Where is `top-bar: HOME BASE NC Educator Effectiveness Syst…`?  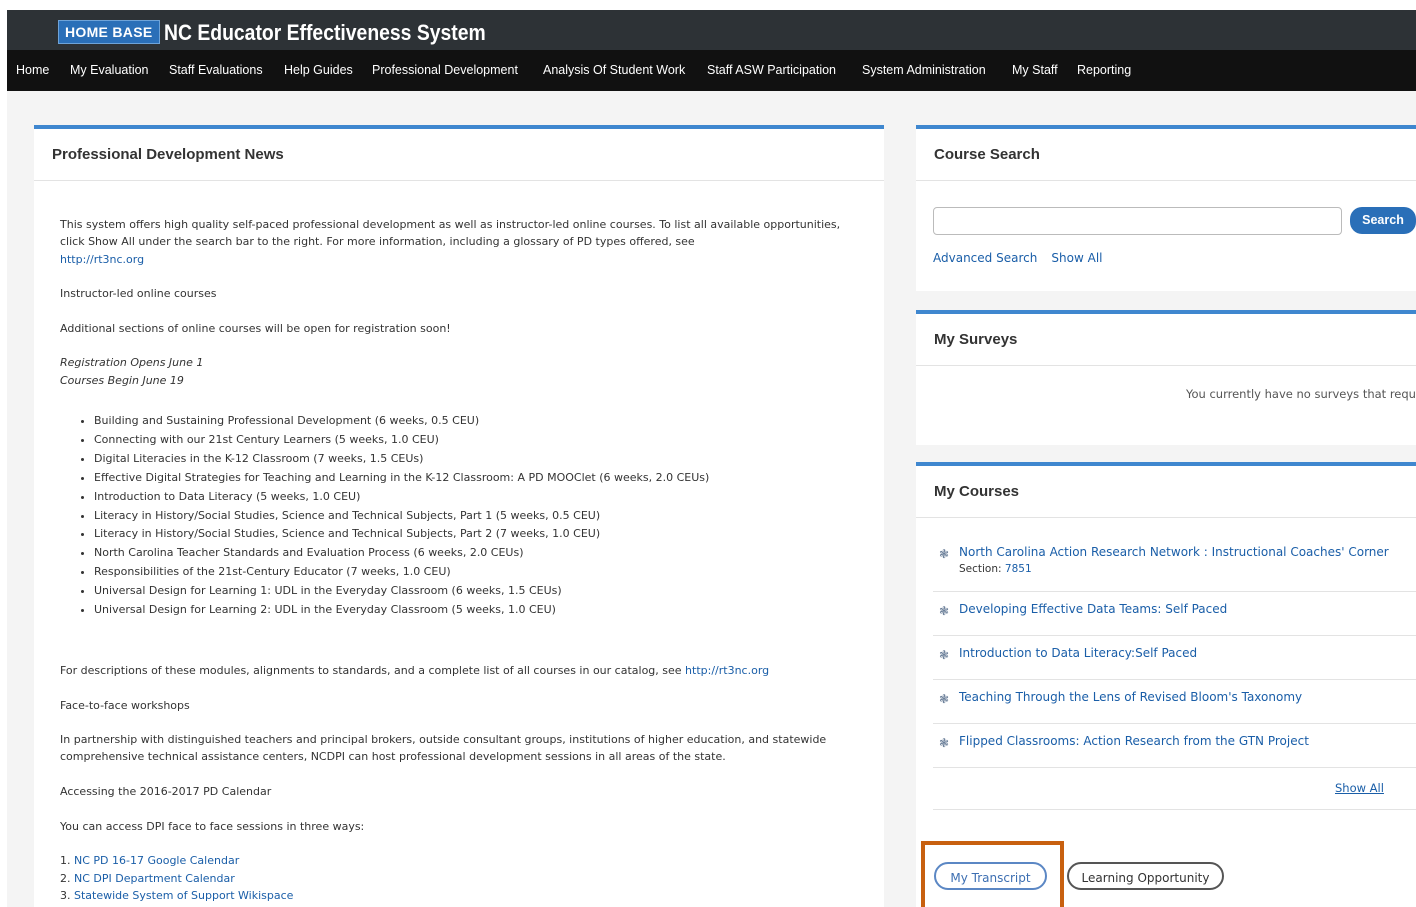
top-bar: HOME BASE NC Educator Effectiveness Syst… is located at coordinates (711, 30).